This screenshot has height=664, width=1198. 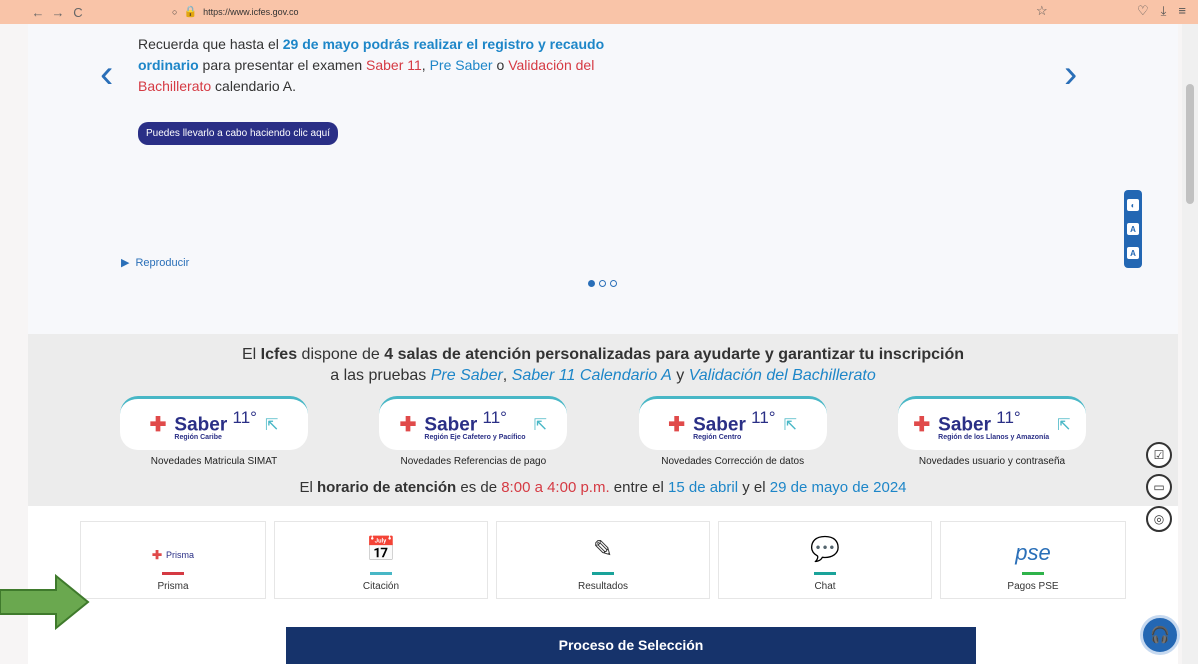 I want to click on font-decrease-icon: A, so click(x=1133, y=253).